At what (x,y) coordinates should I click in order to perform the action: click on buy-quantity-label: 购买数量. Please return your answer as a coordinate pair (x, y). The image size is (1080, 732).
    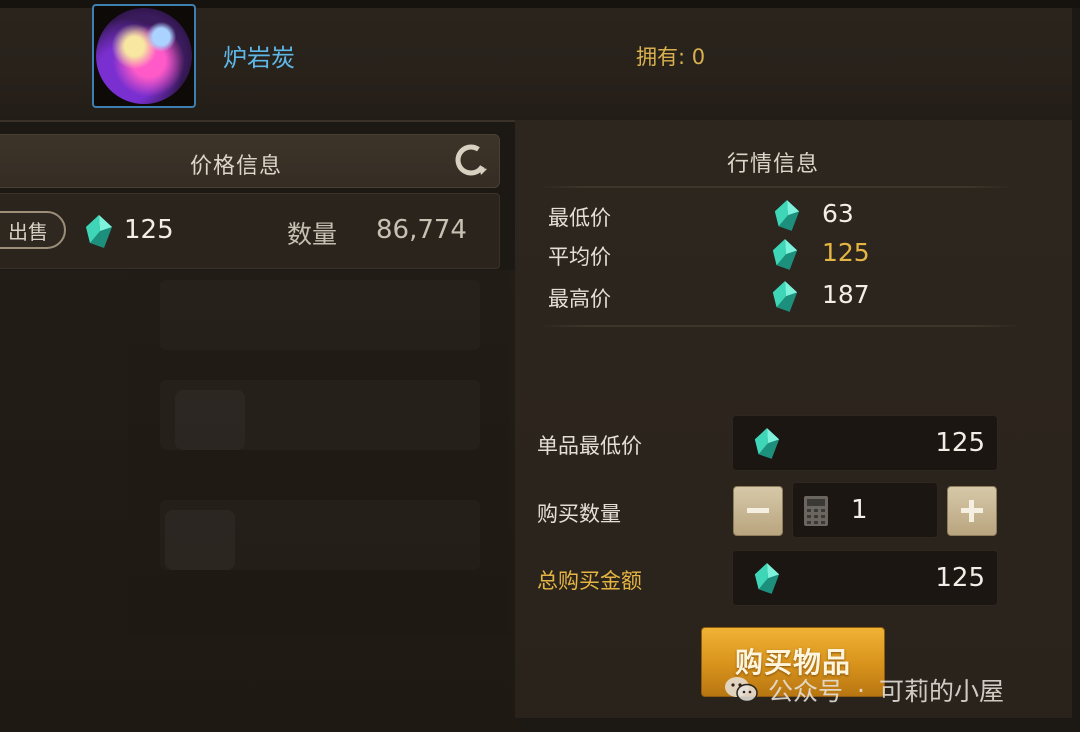
    Looking at the image, I should click on (579, 514).